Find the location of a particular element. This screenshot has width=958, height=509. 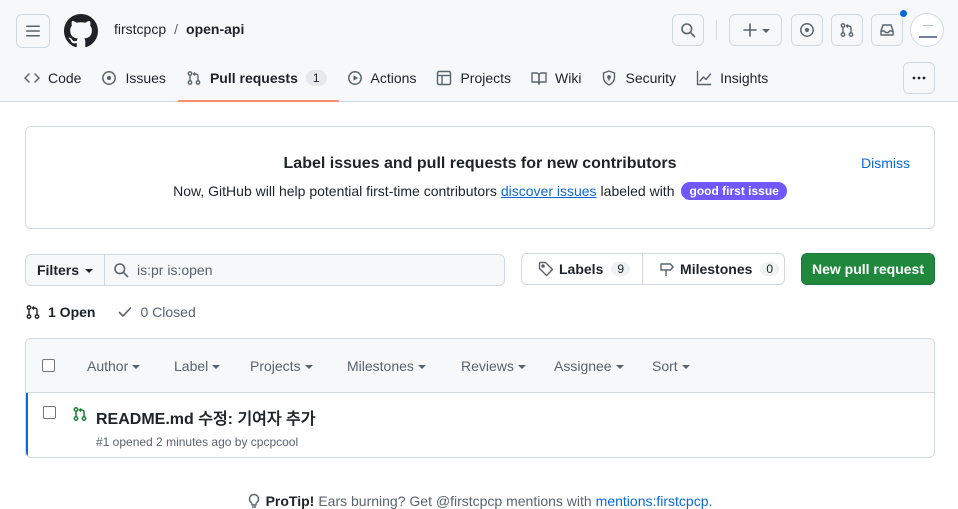

breadcrumb: firstcpcp / open-api is located at coordinates (179, 29).